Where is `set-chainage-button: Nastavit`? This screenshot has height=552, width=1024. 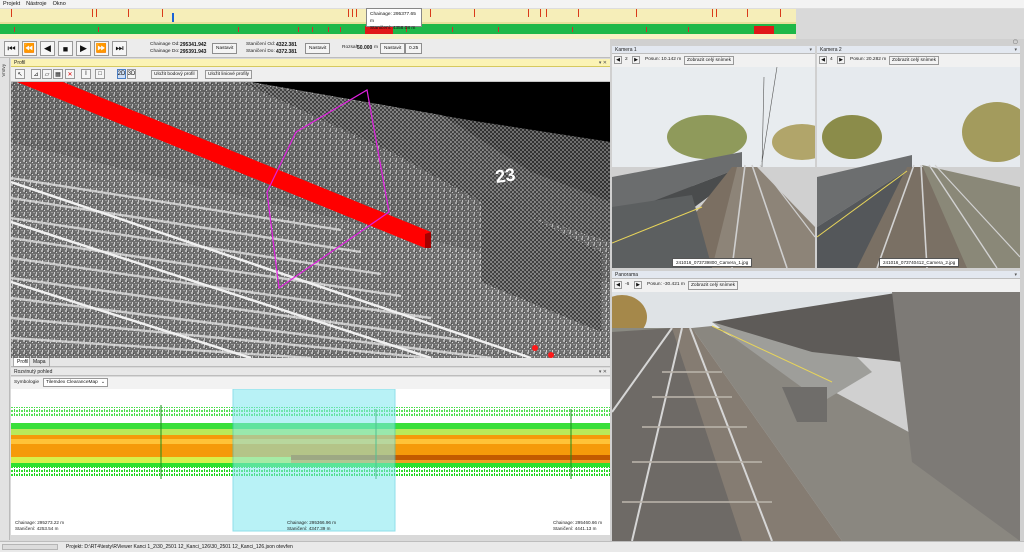
set-chainage-button: Nastavit is located at coordinates (225, 48).